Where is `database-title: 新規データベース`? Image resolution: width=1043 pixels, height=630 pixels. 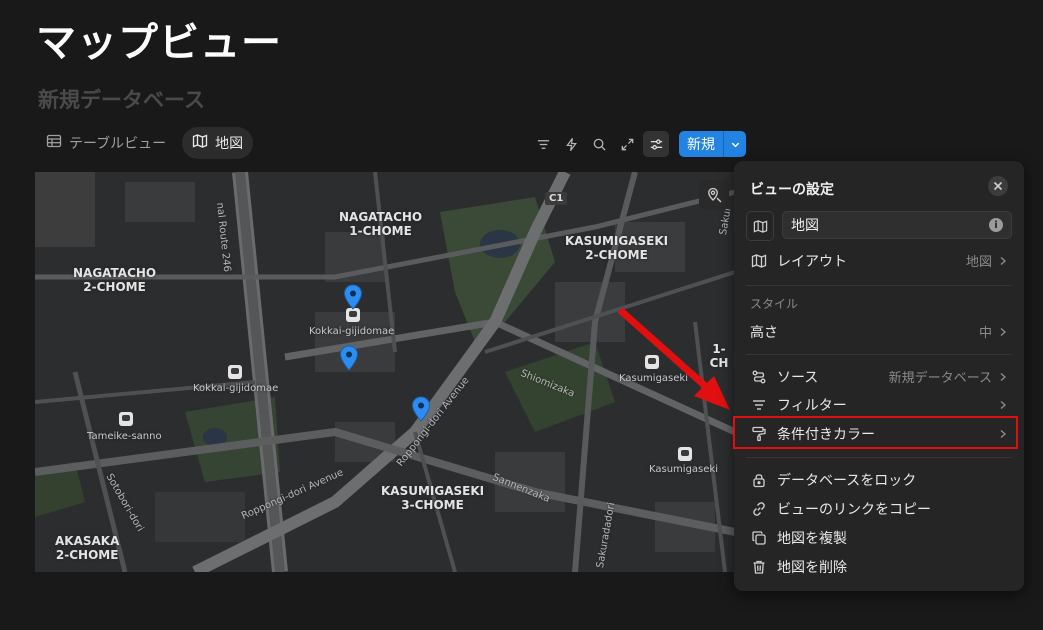
database-title: 新規データベース is located at coordinates (121, 99).